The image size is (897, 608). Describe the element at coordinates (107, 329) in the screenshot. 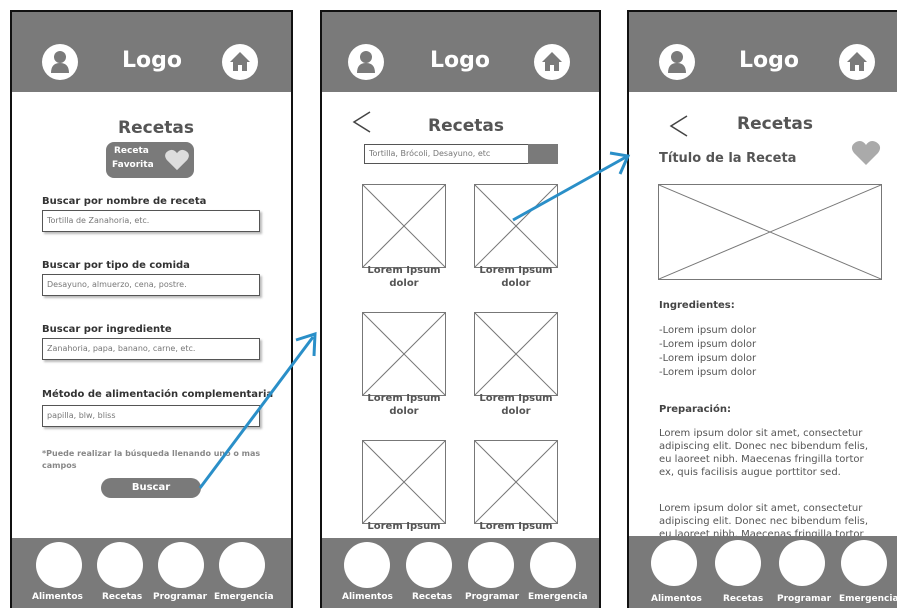

I see `ingredient-label: Buscar por ingrediente` at that location.